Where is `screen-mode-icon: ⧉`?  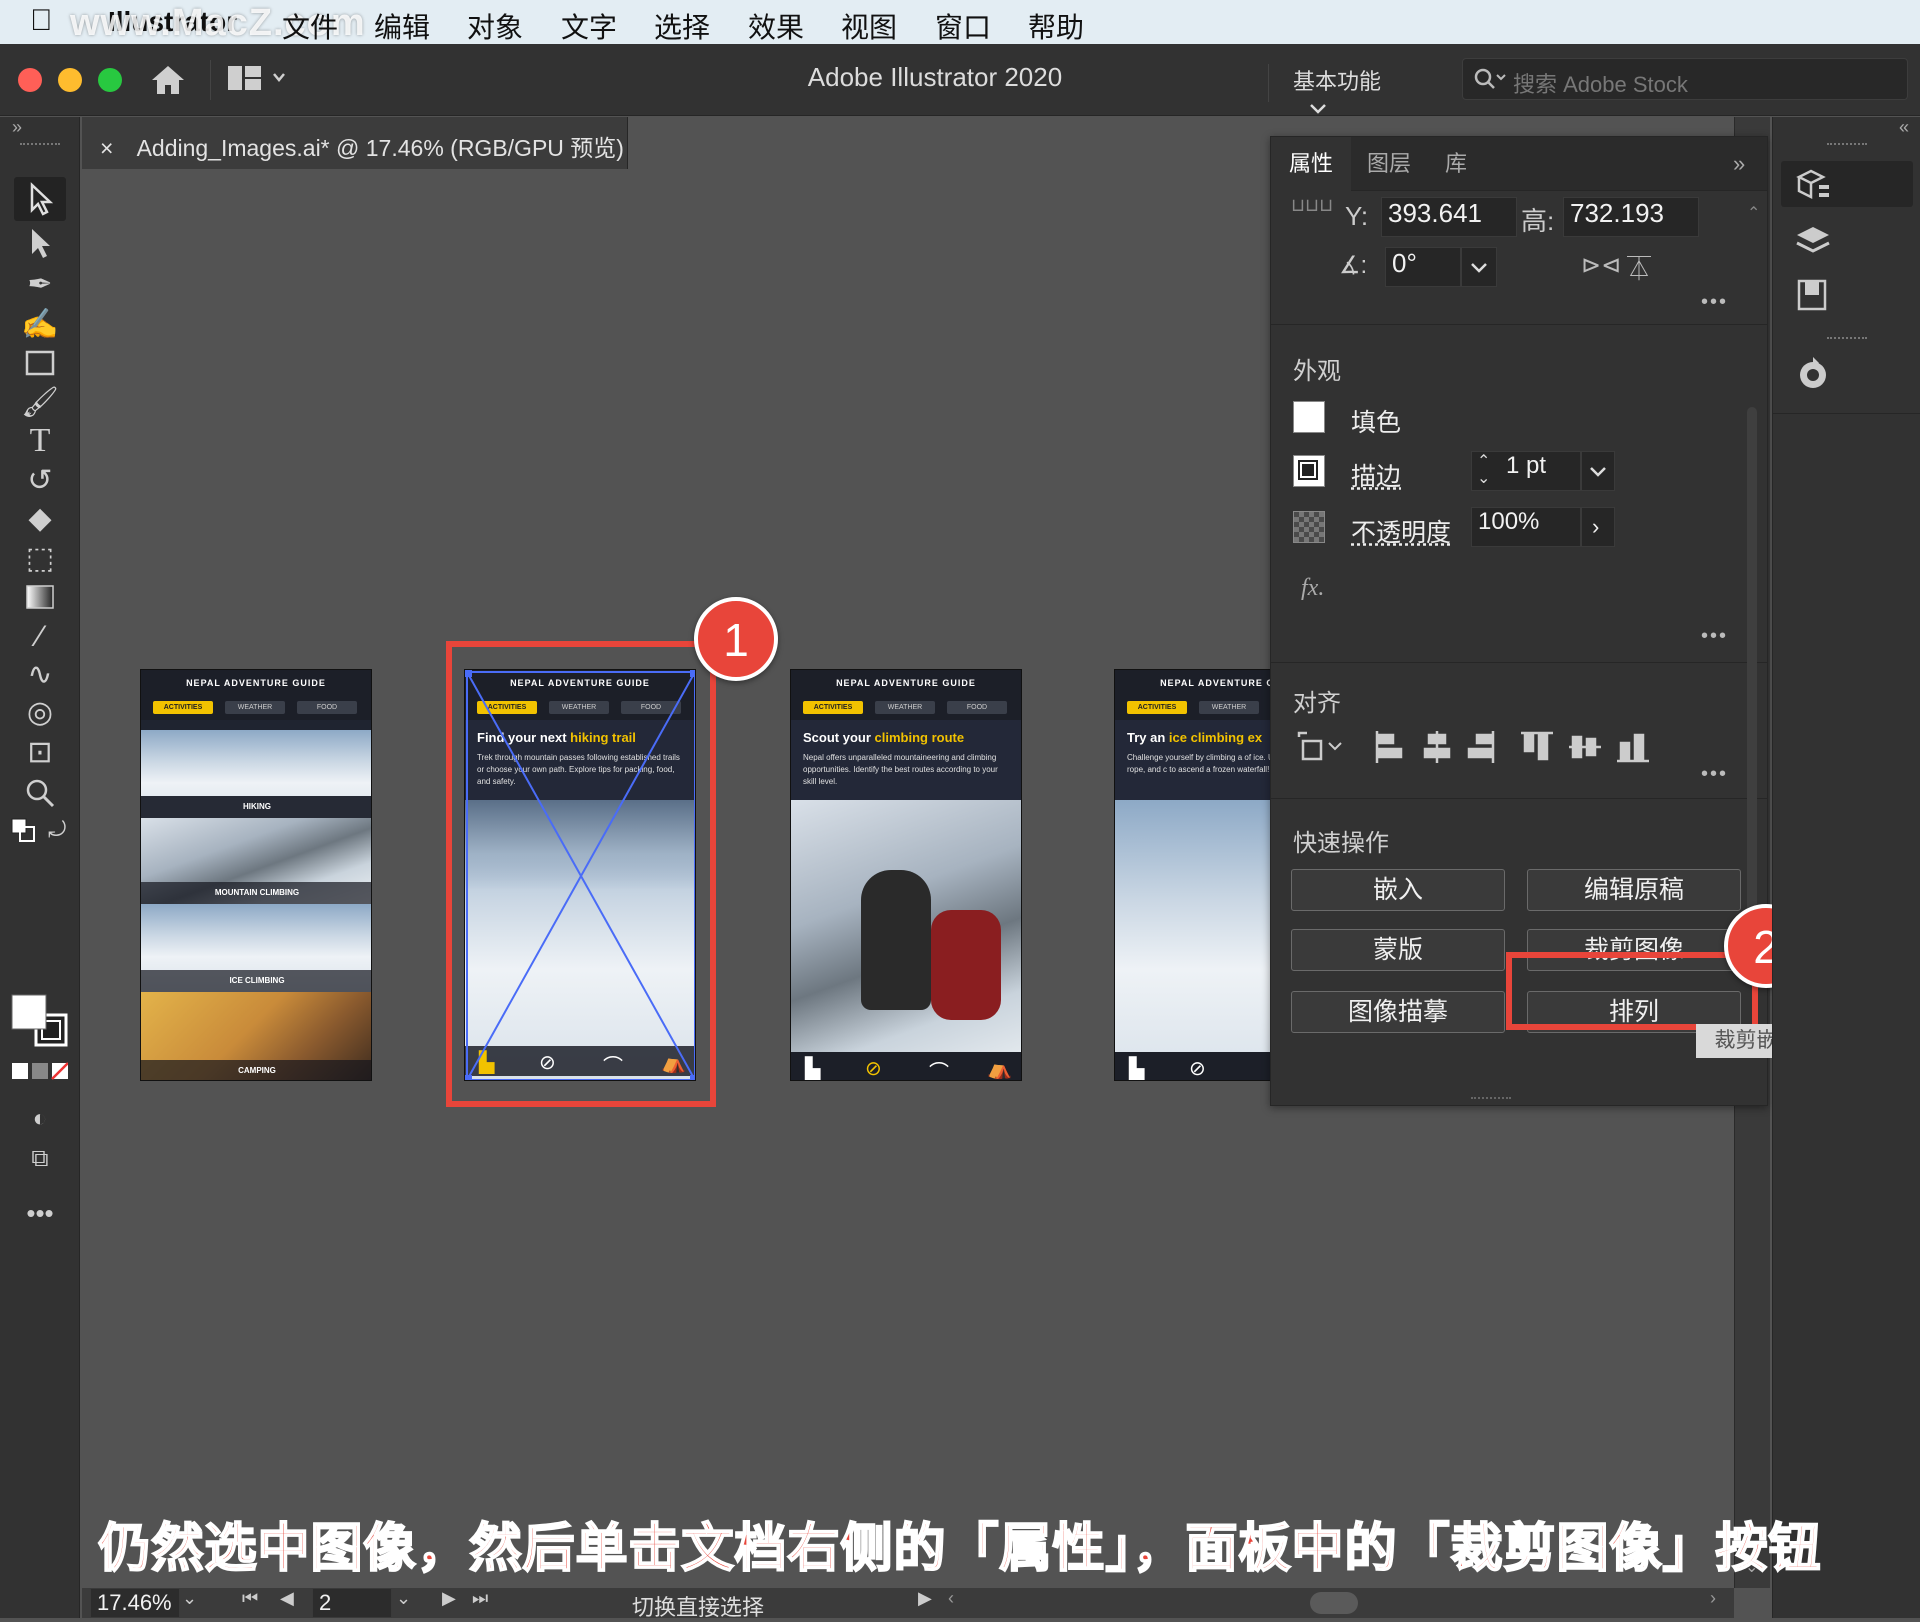 screen-mode-icon: ⧉ is located at coordinates (40, 1159).